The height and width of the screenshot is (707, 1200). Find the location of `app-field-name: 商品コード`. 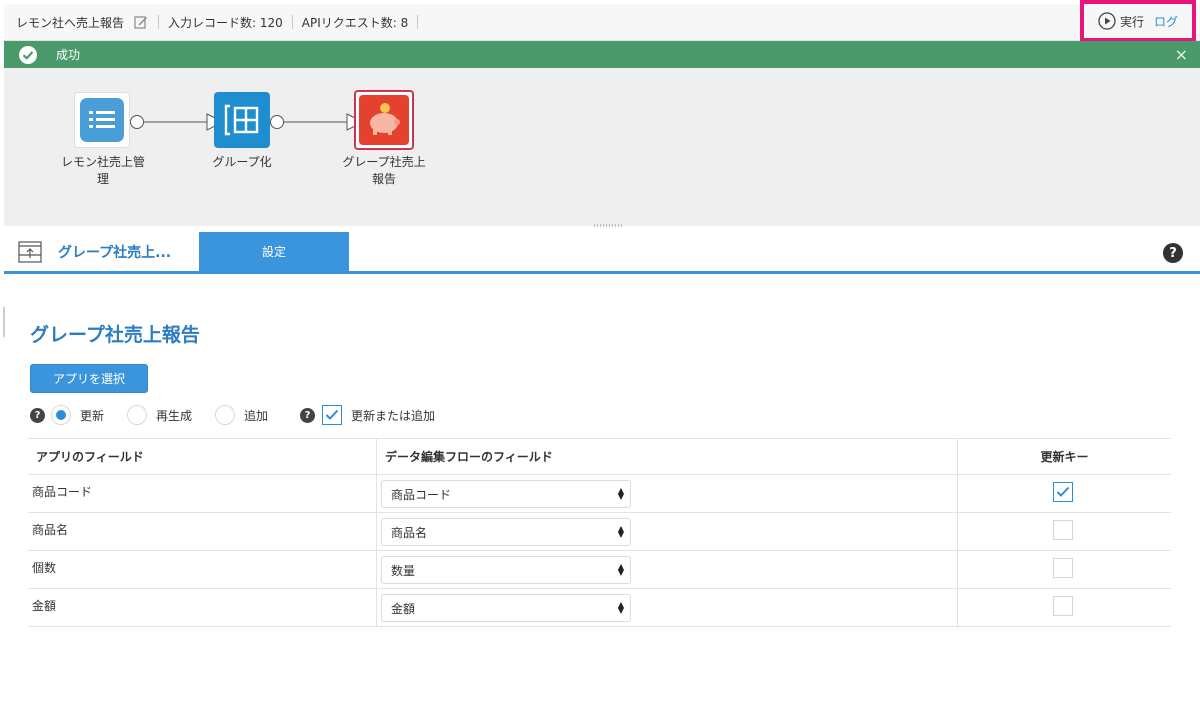

app-field-name: 商品コード is located at coordinates (62, 492).